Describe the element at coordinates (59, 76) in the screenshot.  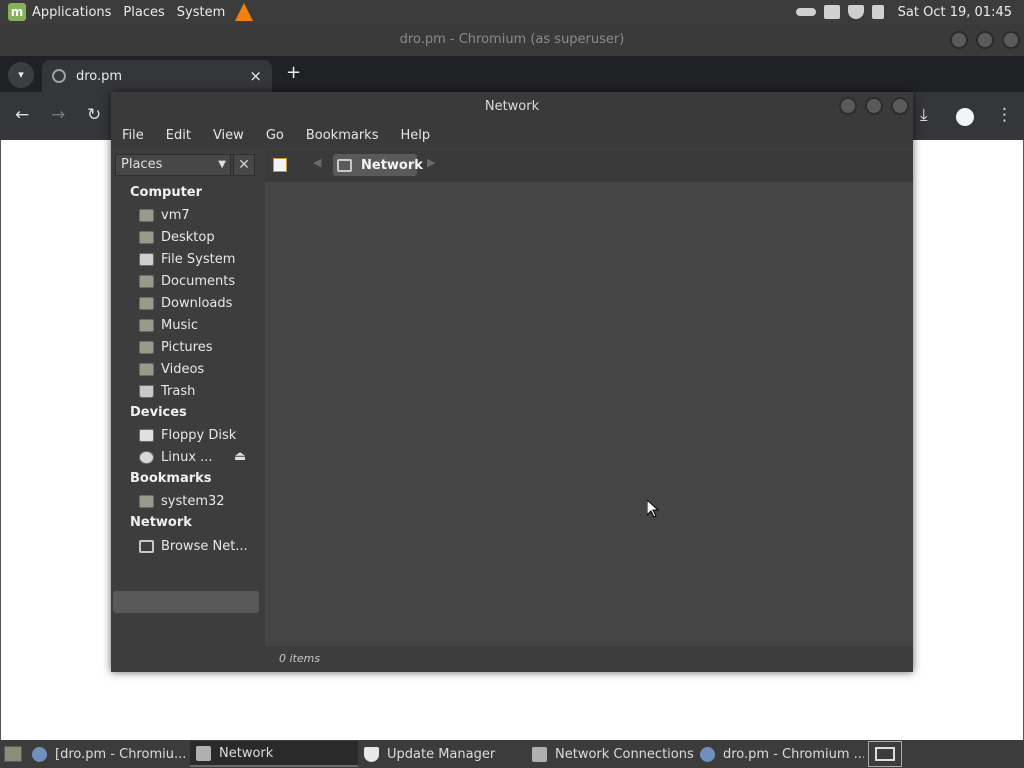
I see `globe-icon` at that location.